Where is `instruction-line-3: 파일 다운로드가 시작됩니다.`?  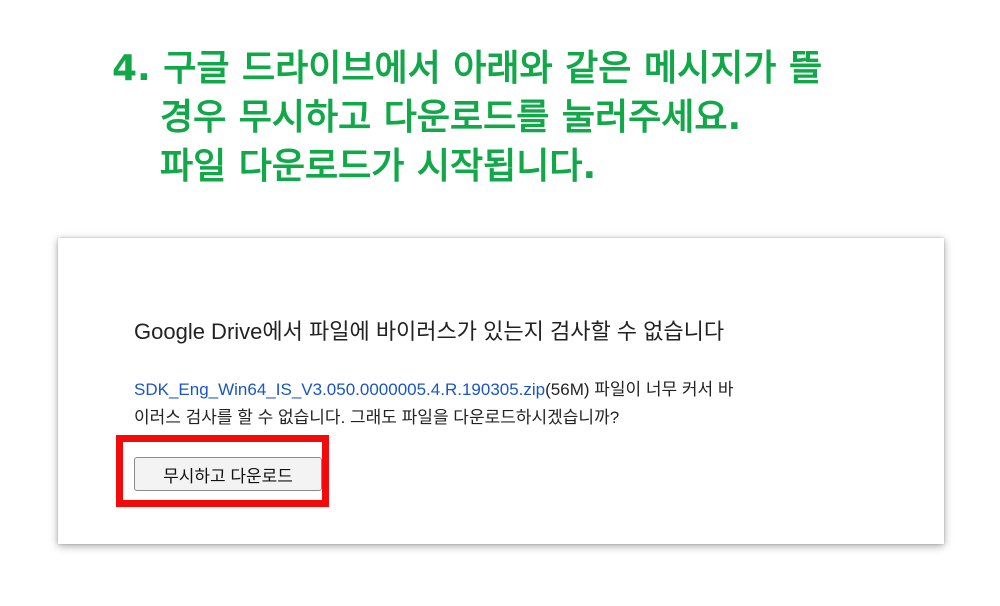 instruction-line-3: 파일 다운로드가 시작됩니다. is located at coordinates (378, 166).